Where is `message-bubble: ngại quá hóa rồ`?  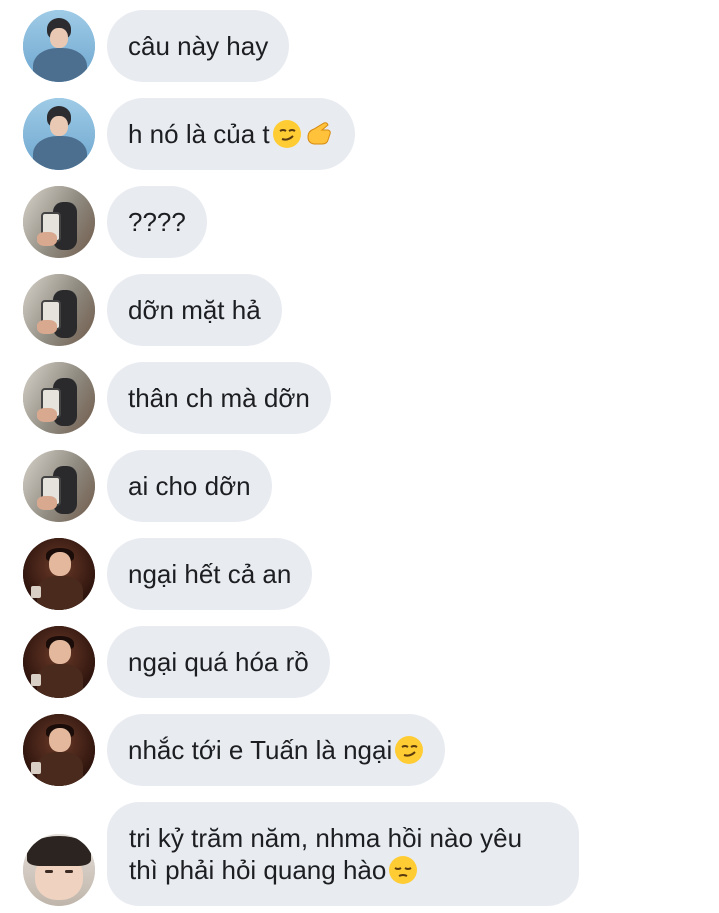 message-bubble: ngại quá hóa rồ is located at coordinates (218, 662).